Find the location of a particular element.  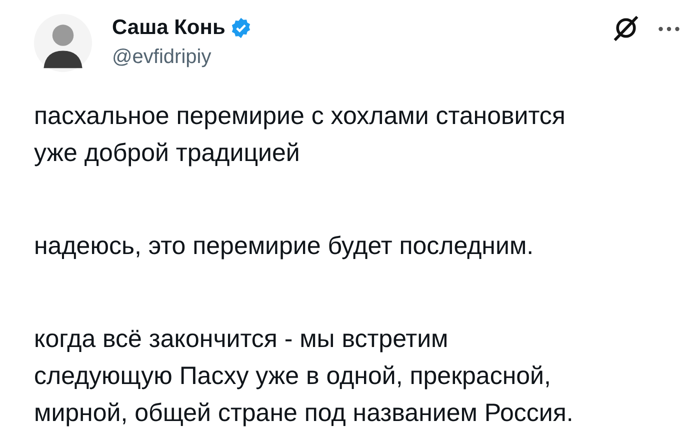

more-options-icon is located at coordinates (669, 29).